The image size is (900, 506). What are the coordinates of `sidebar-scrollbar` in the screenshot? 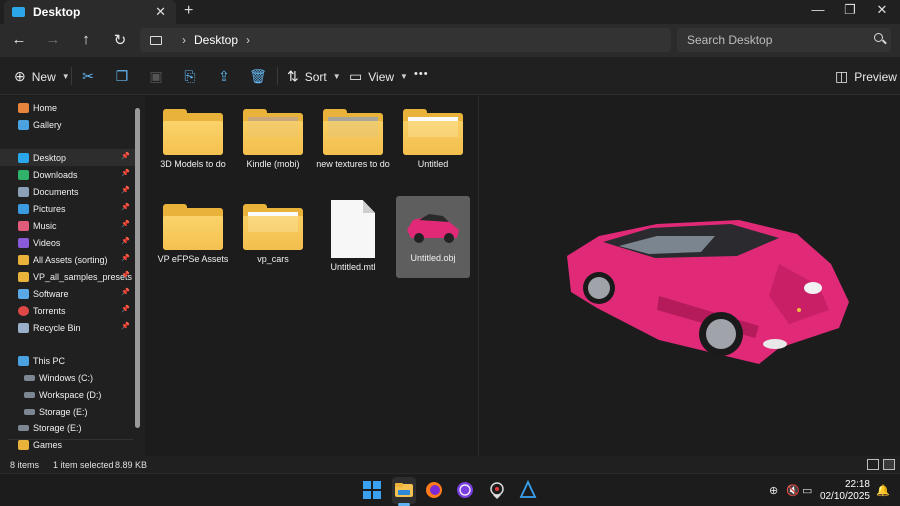 It's located at (137, 268).